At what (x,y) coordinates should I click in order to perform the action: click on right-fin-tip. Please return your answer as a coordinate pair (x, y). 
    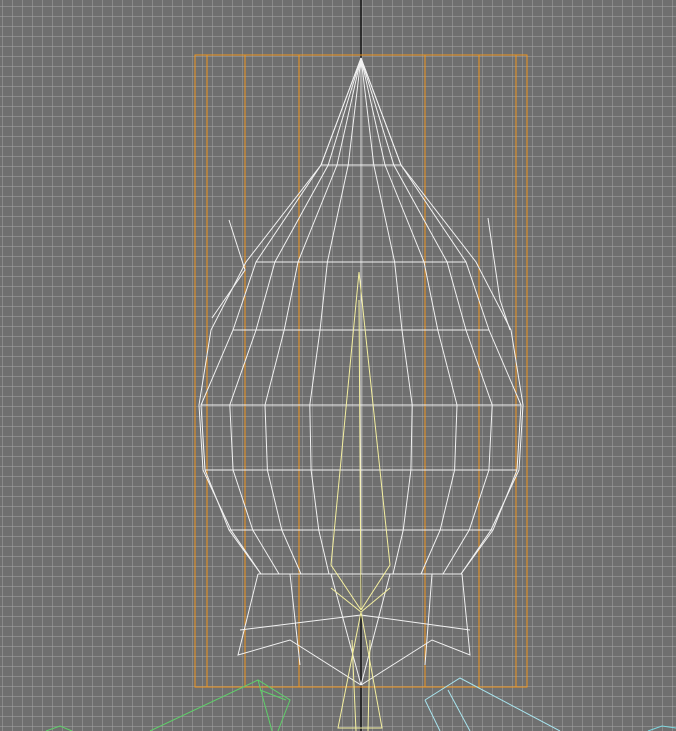
    Looking at the image, I should click on (661, 728).